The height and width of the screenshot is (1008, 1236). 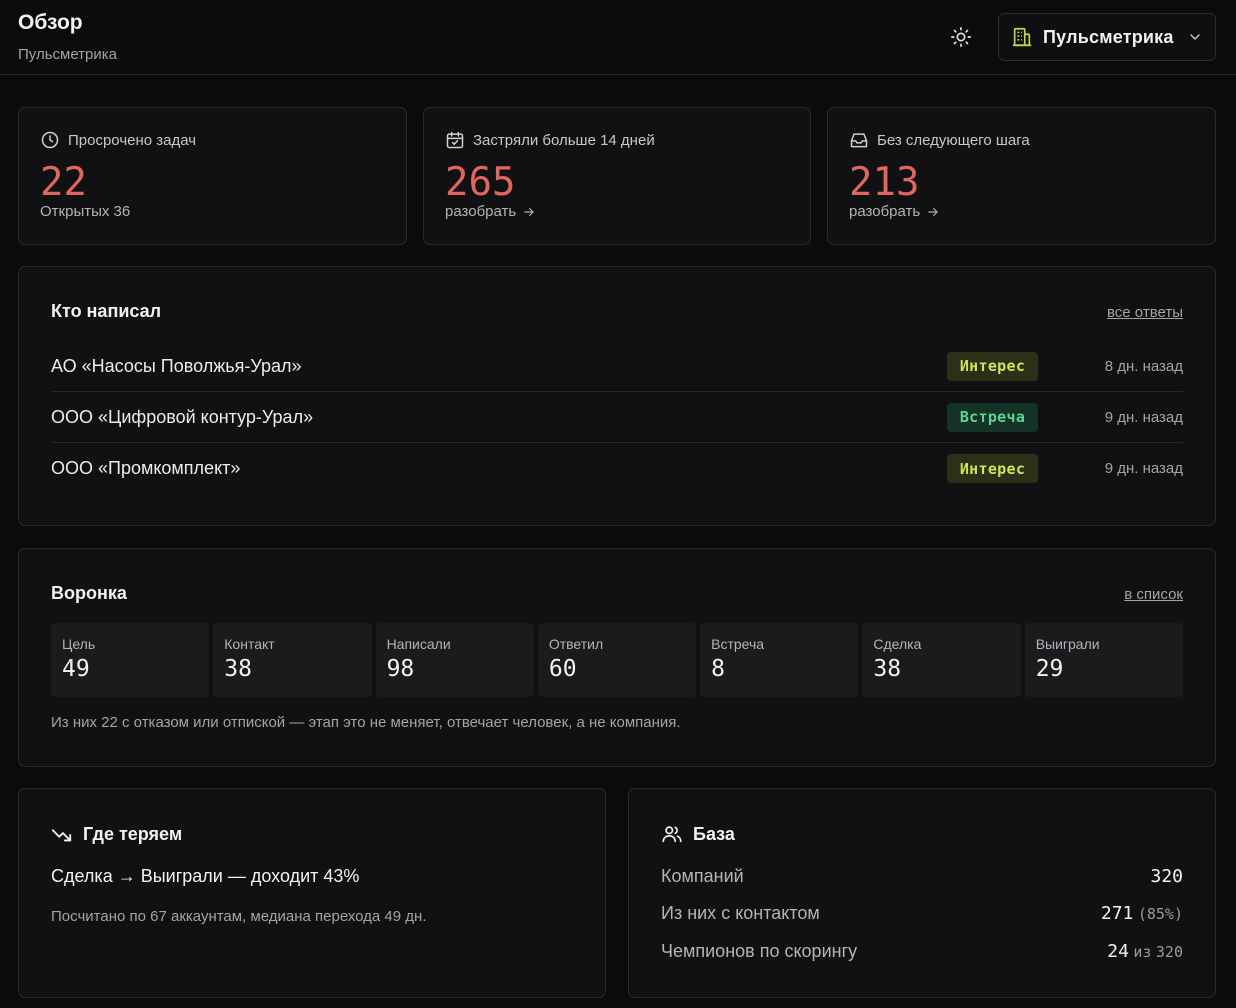 What do you see at coordinates (1118, 951) in the screenshot?
I see `base-value: 24` at bounding box center [1118, 951].